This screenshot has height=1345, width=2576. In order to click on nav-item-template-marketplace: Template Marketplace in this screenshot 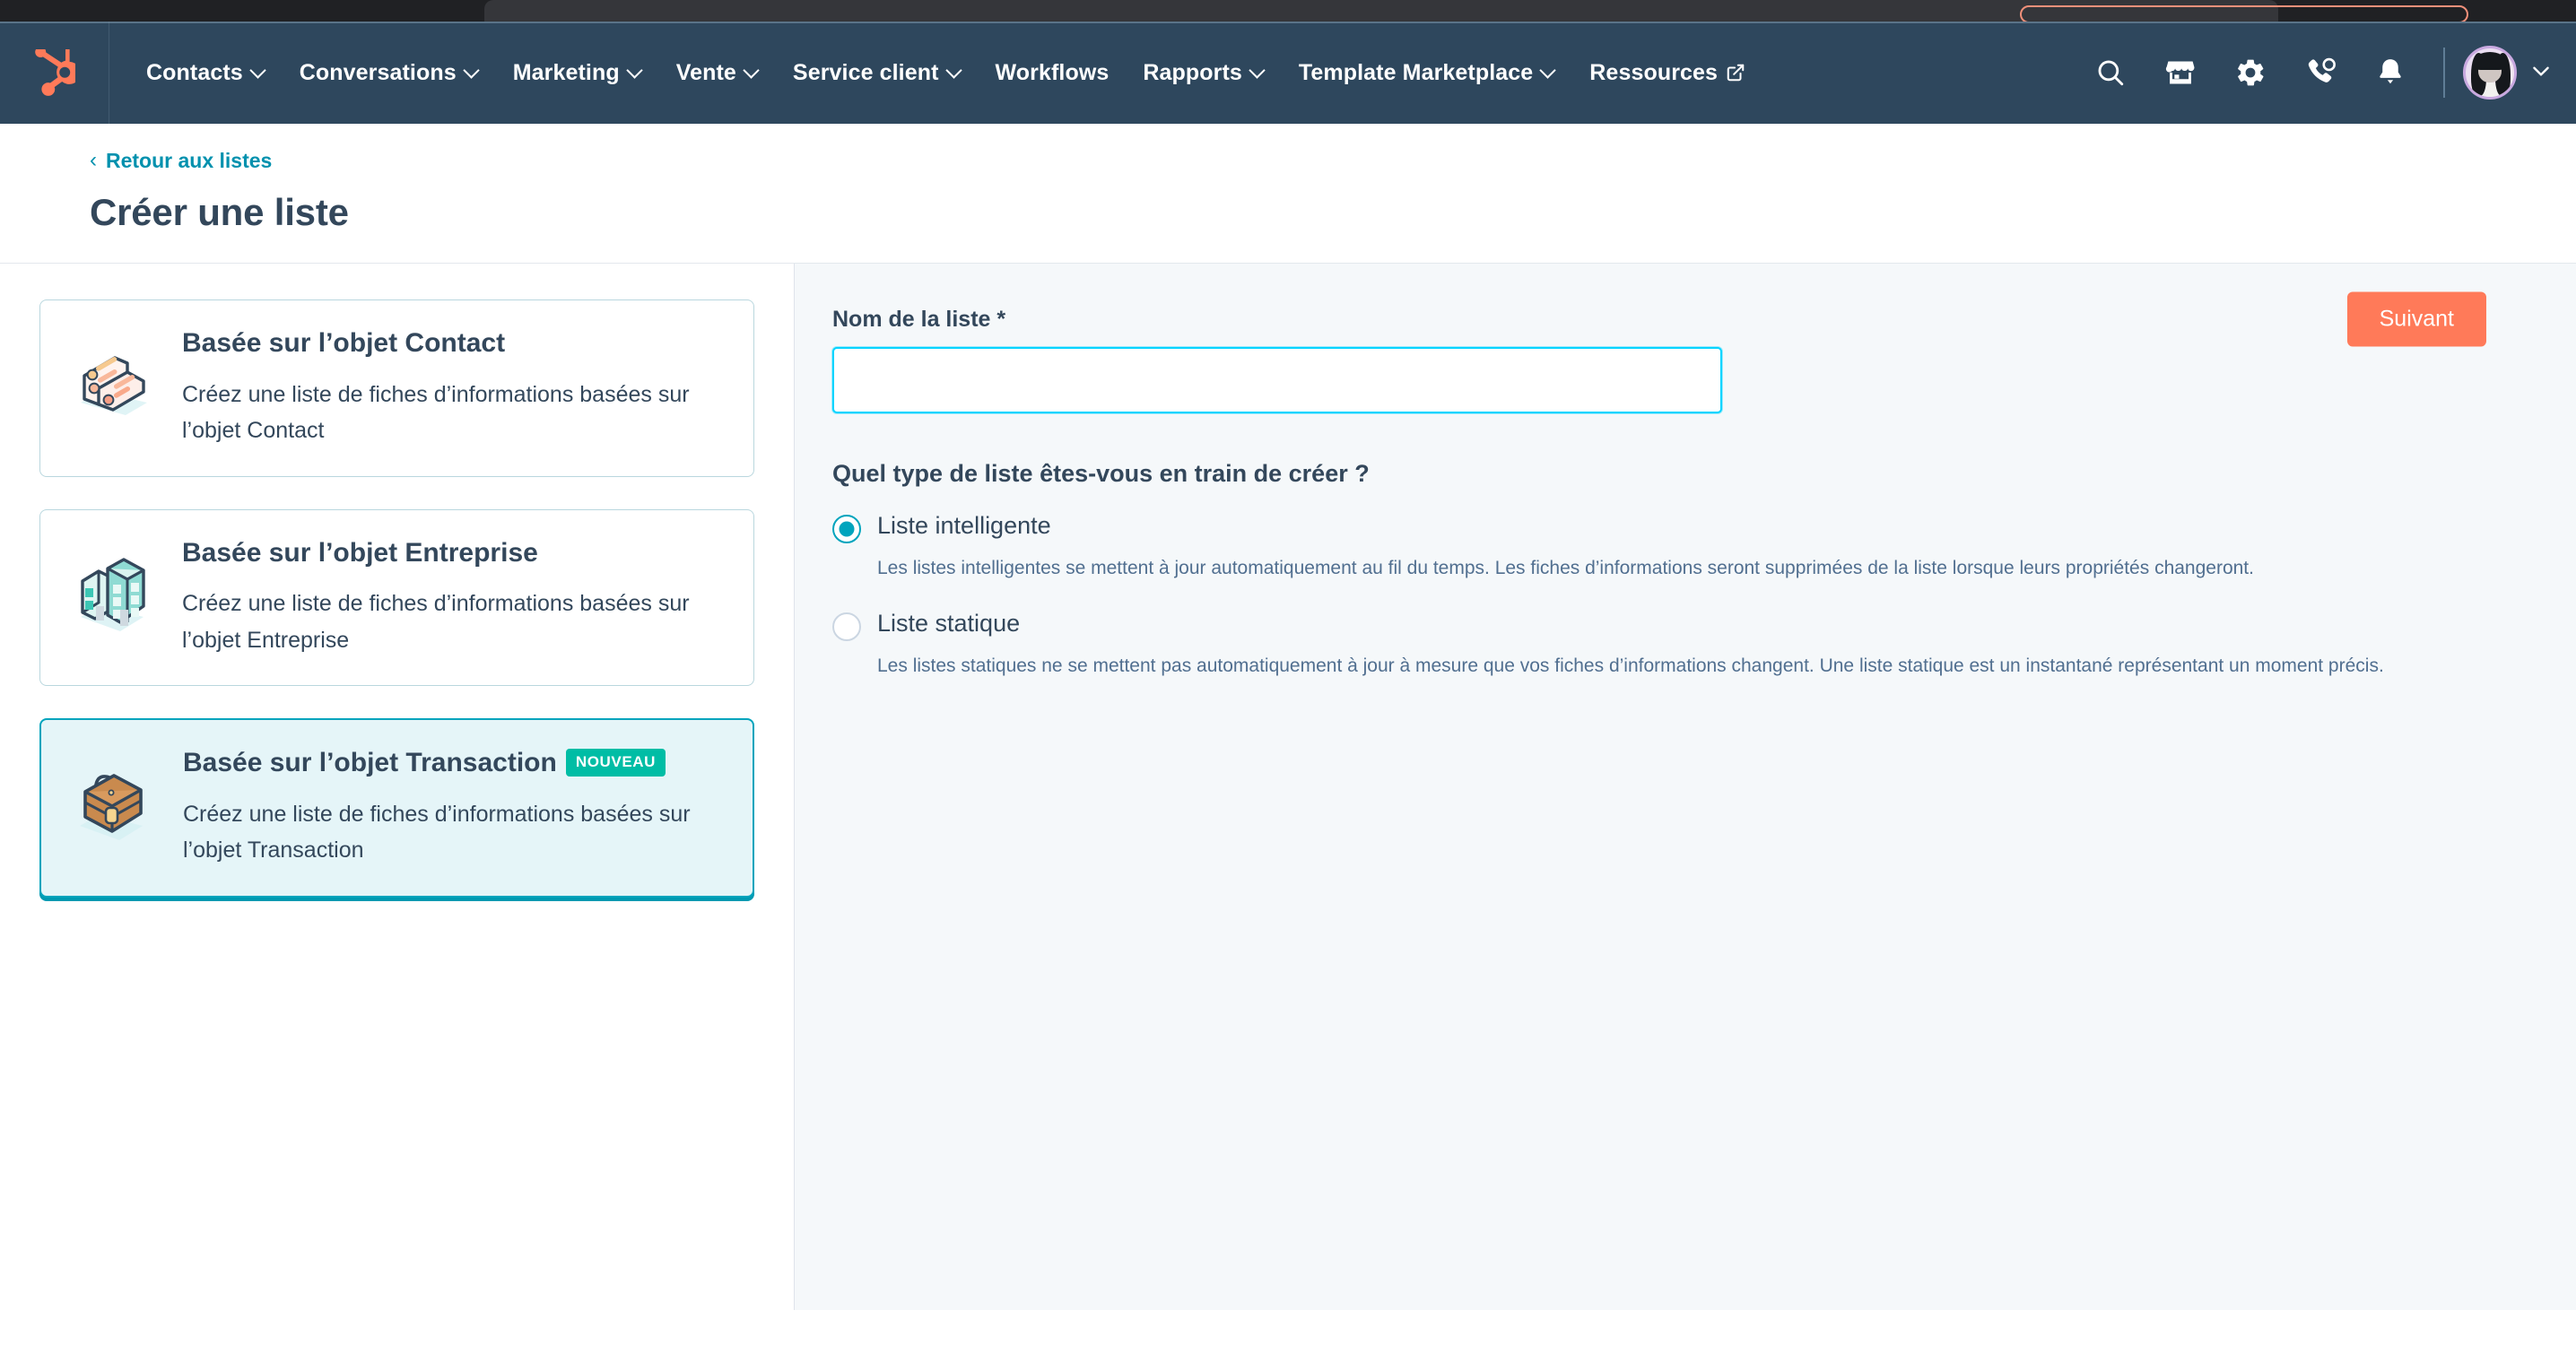, I will do `click(1427, 73)`.